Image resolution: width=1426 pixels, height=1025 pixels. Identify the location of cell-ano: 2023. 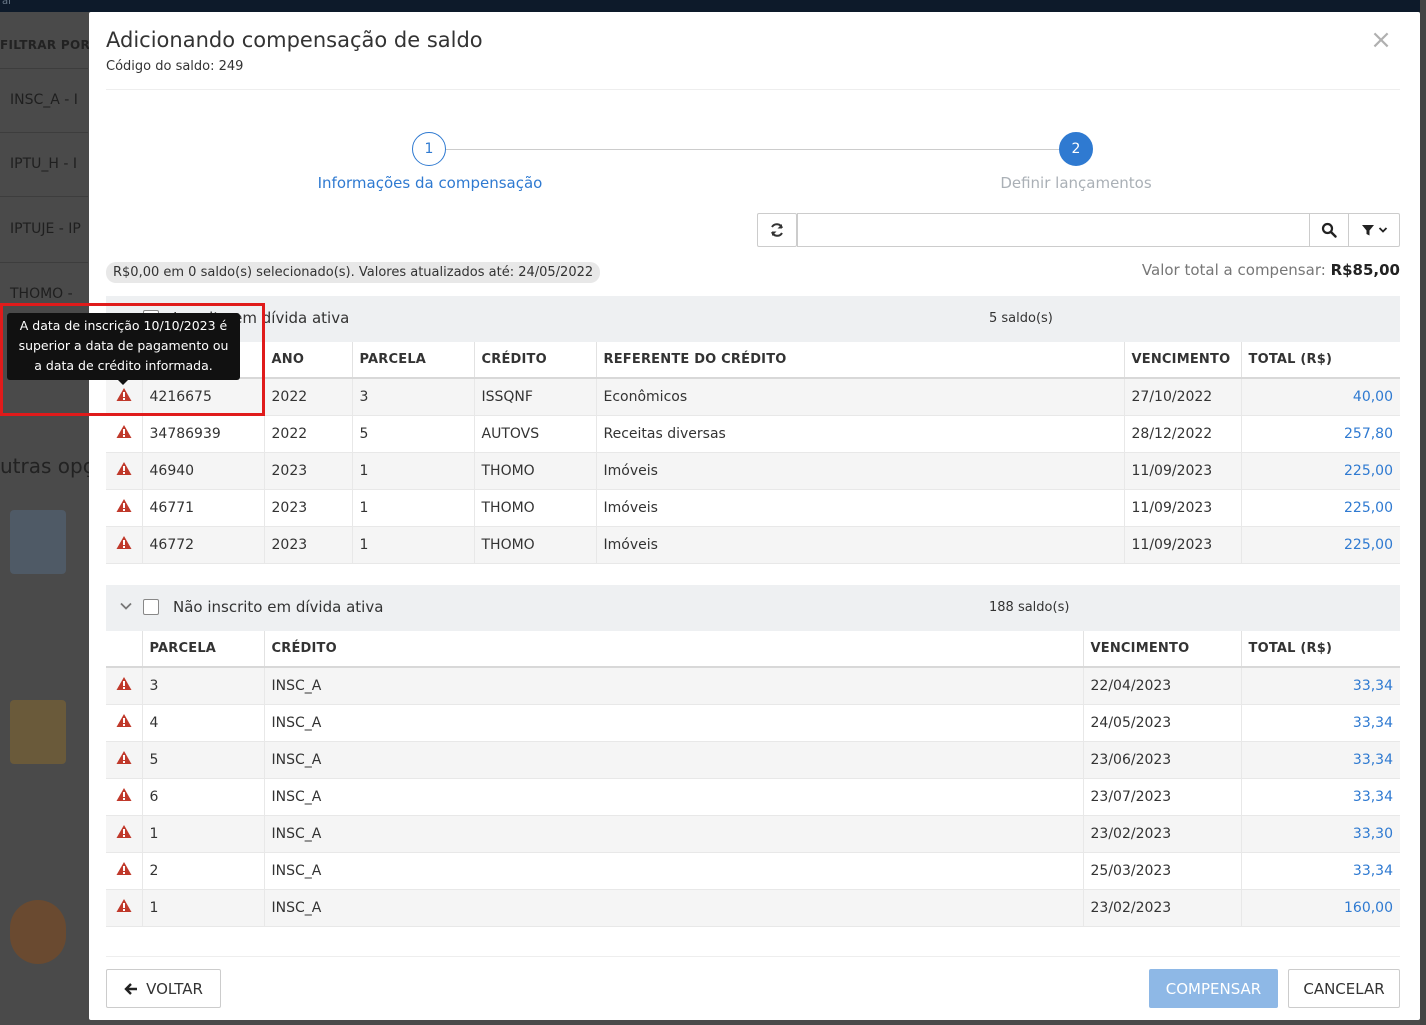
(308, 471).